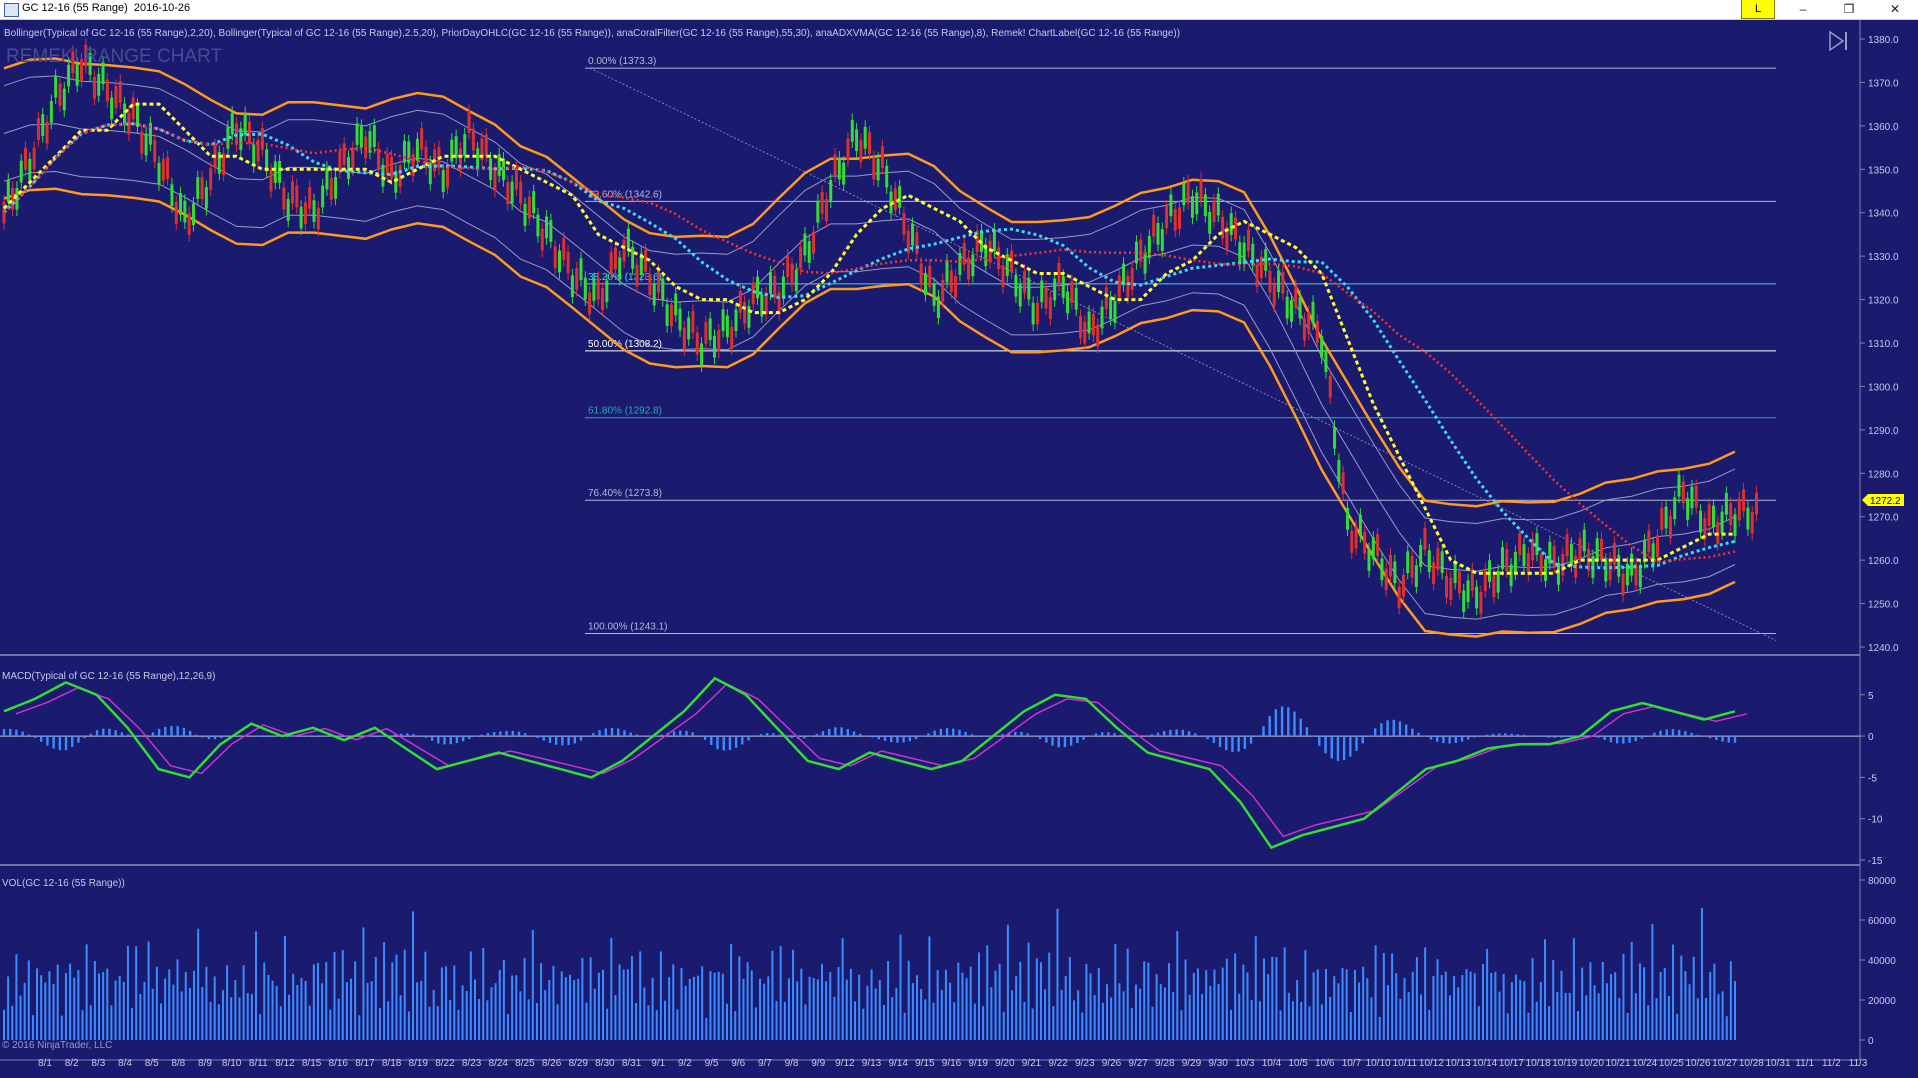 The image size is (1918, 1078). I want to click on fib-label-5: 76.40% (1273.8), so click(625, 493).